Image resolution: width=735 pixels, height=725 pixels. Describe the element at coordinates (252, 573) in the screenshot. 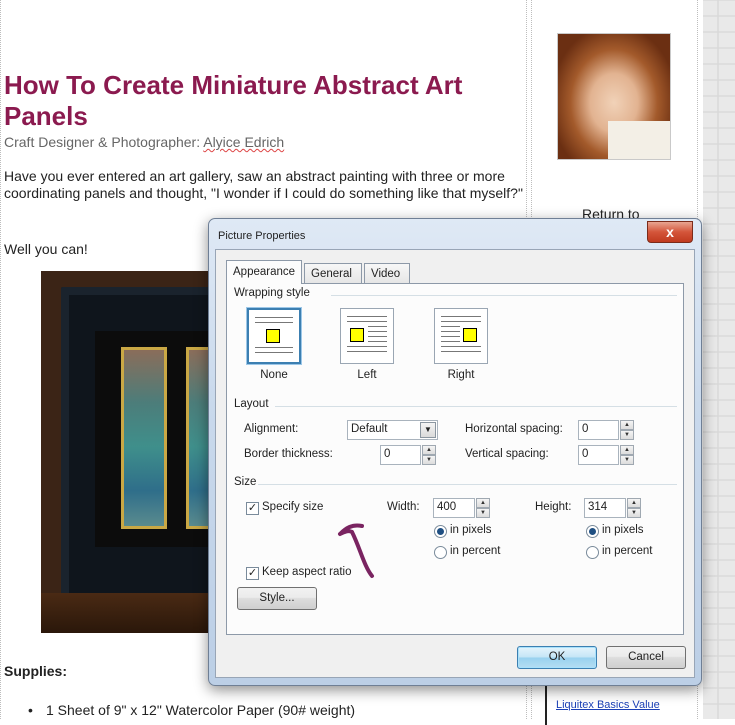

I see `keep-aspect-ratio-checkbox: ✓` at that location.